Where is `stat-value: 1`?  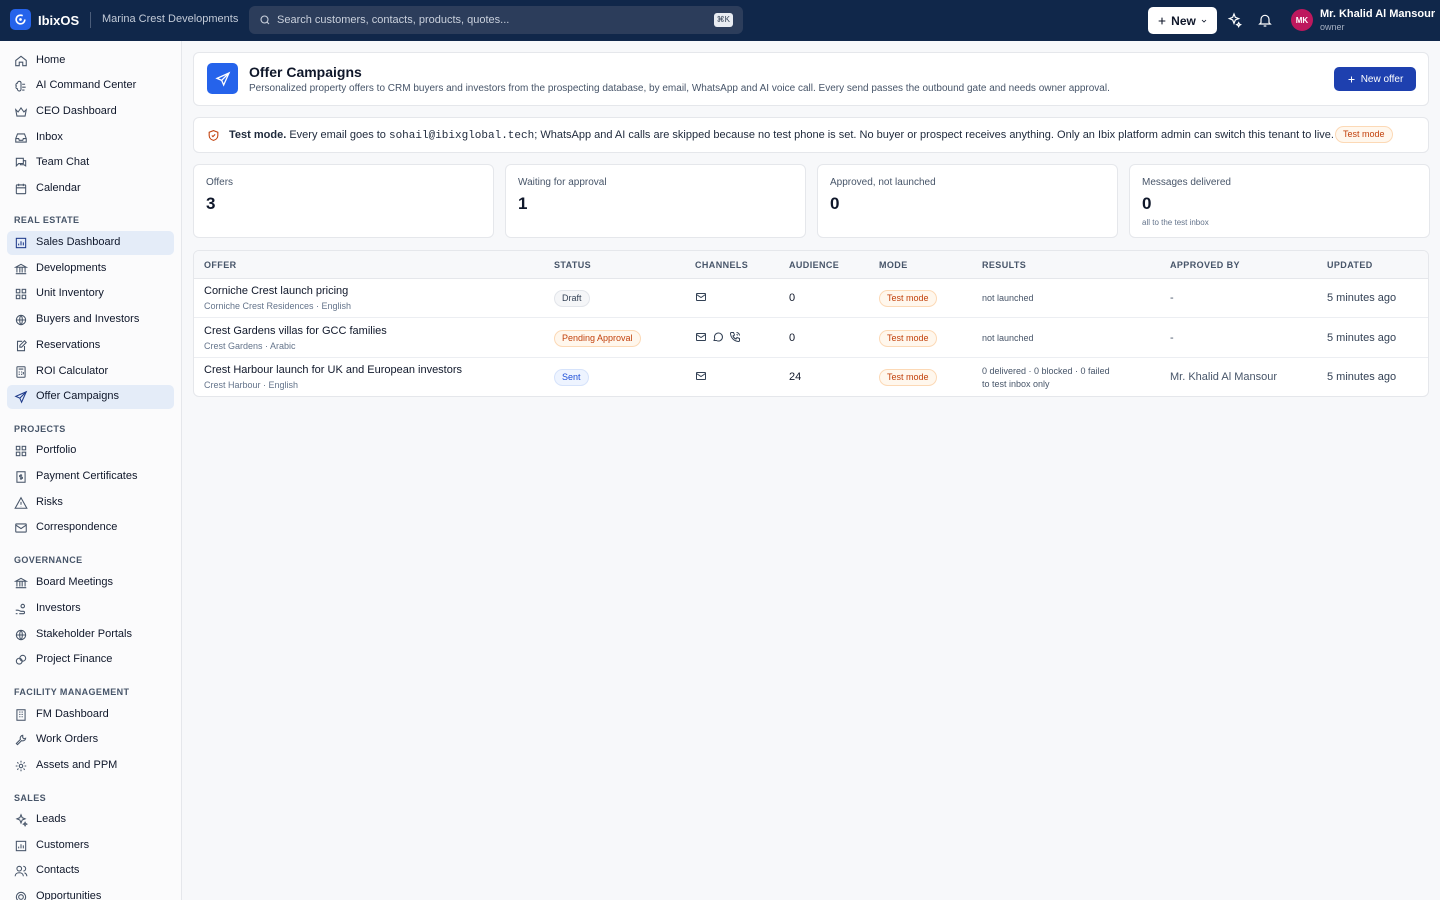 stat-value: 1 is located at coordinates (523, 203).